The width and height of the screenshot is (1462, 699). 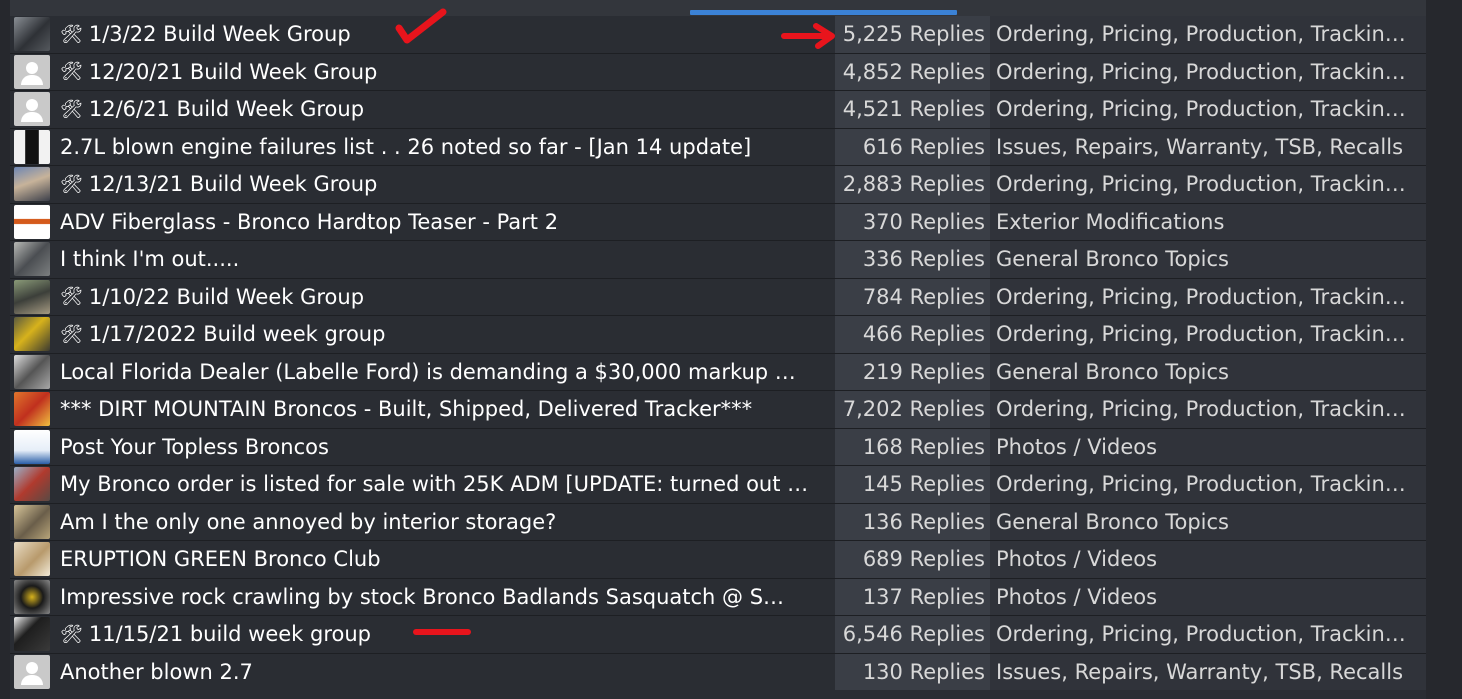 What do you see at coordinates (421, 26) in the screenshot?
I see `red-checkmark-annotation` at bounding box center [421, 26].